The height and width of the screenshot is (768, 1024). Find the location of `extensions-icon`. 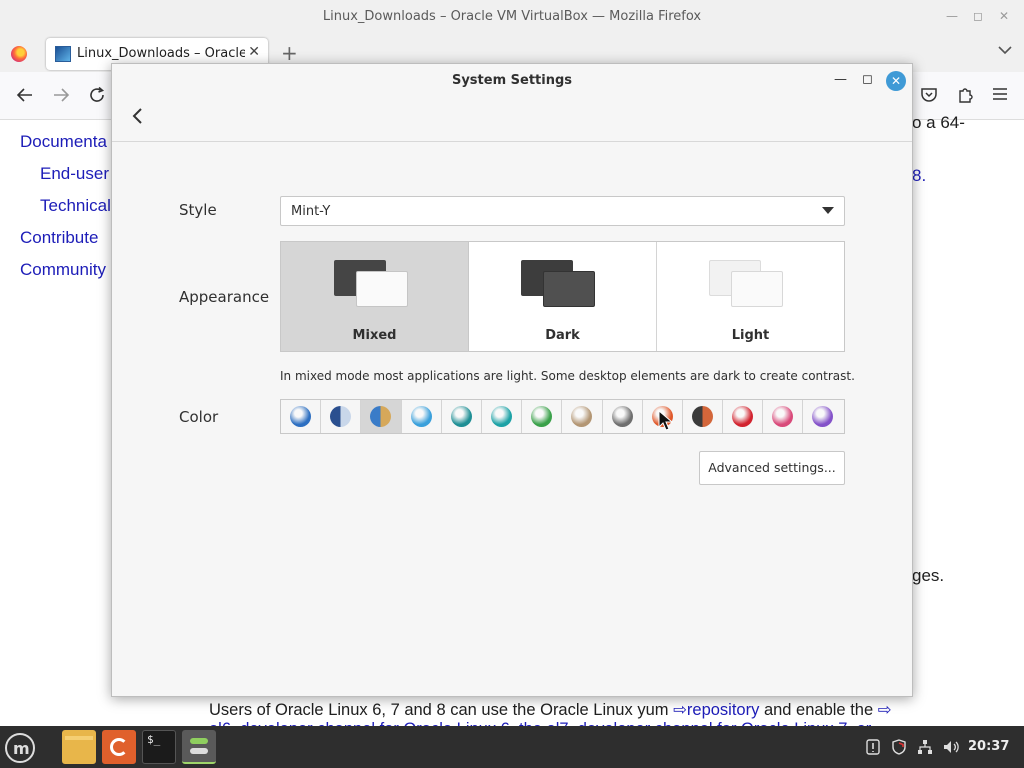

extensions-icon is located at coordinates (965, 97).